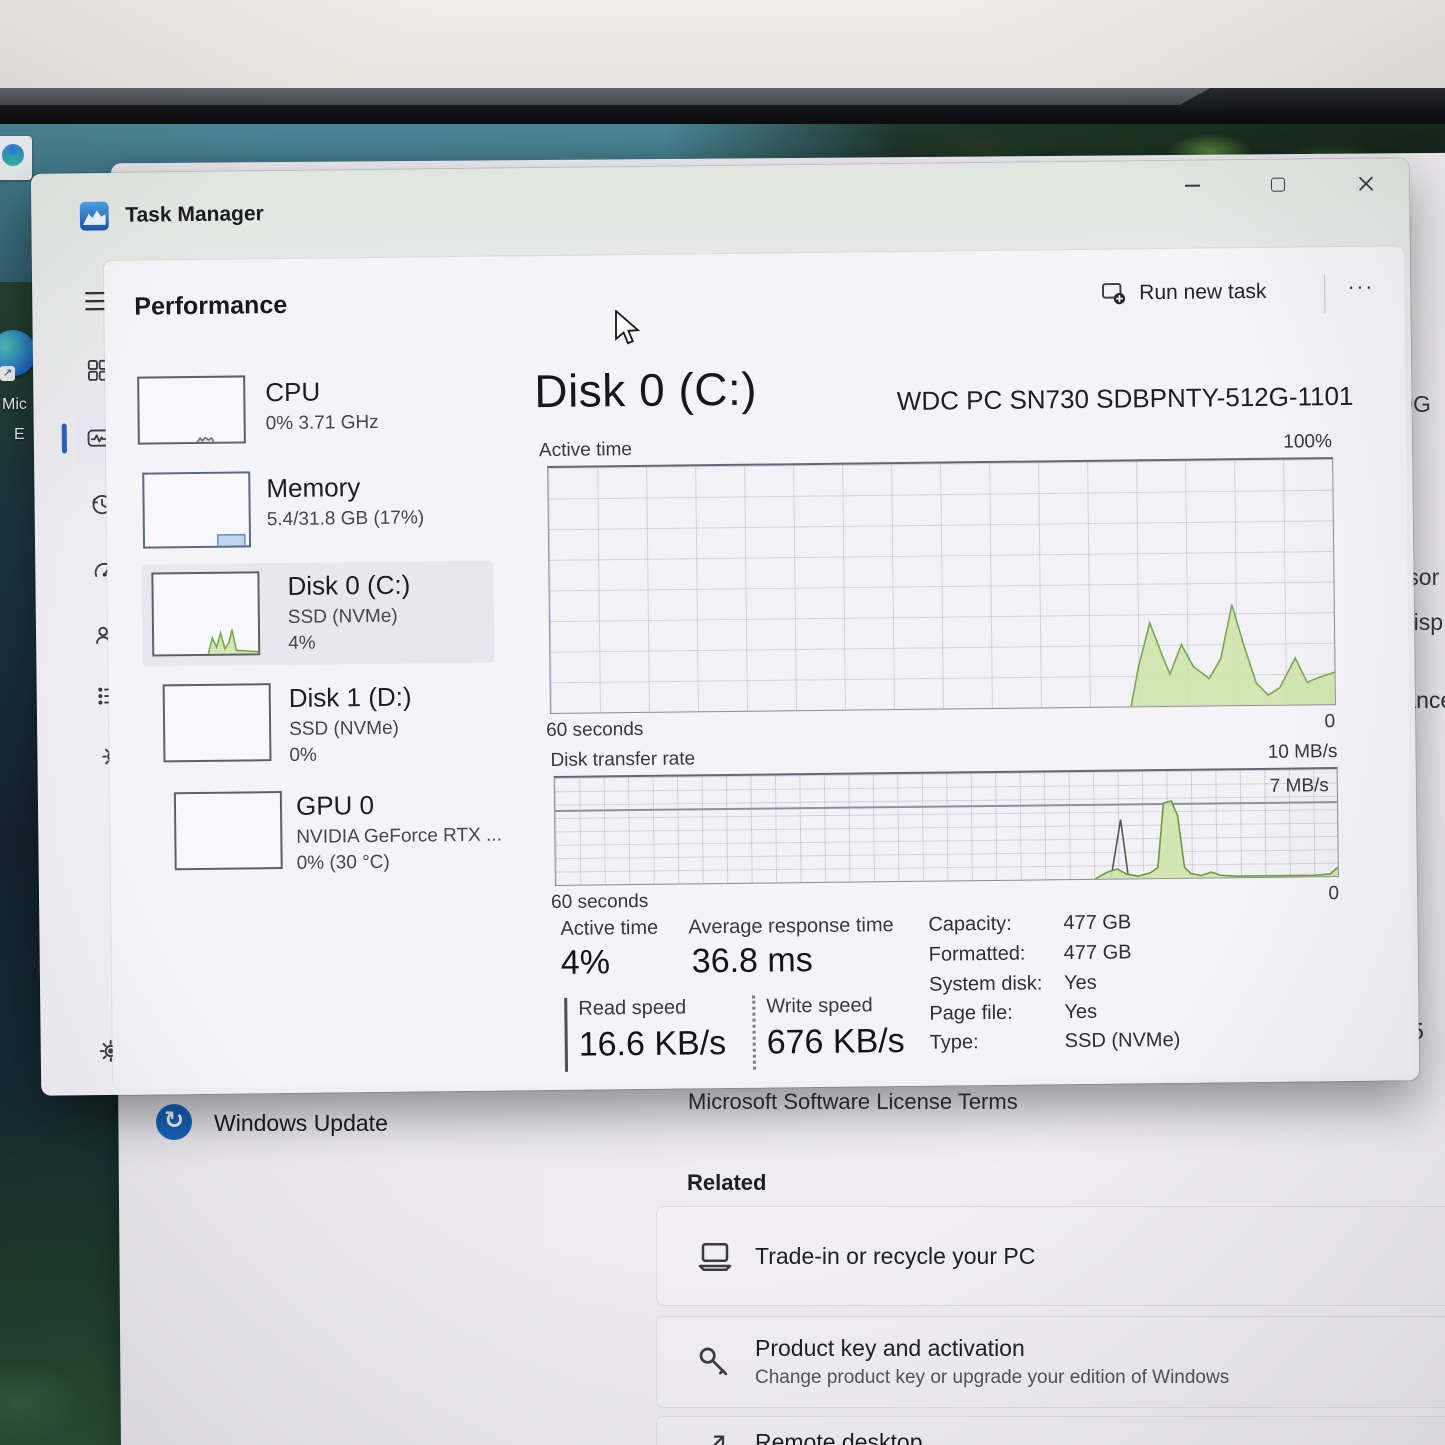 This screenshot has height=1445, width=1445. What do you see at coordinates (646, 390) in the screenshot?
I see `disk-detail-title: Disk 0 (C:)` at bounding box center [646, 390].